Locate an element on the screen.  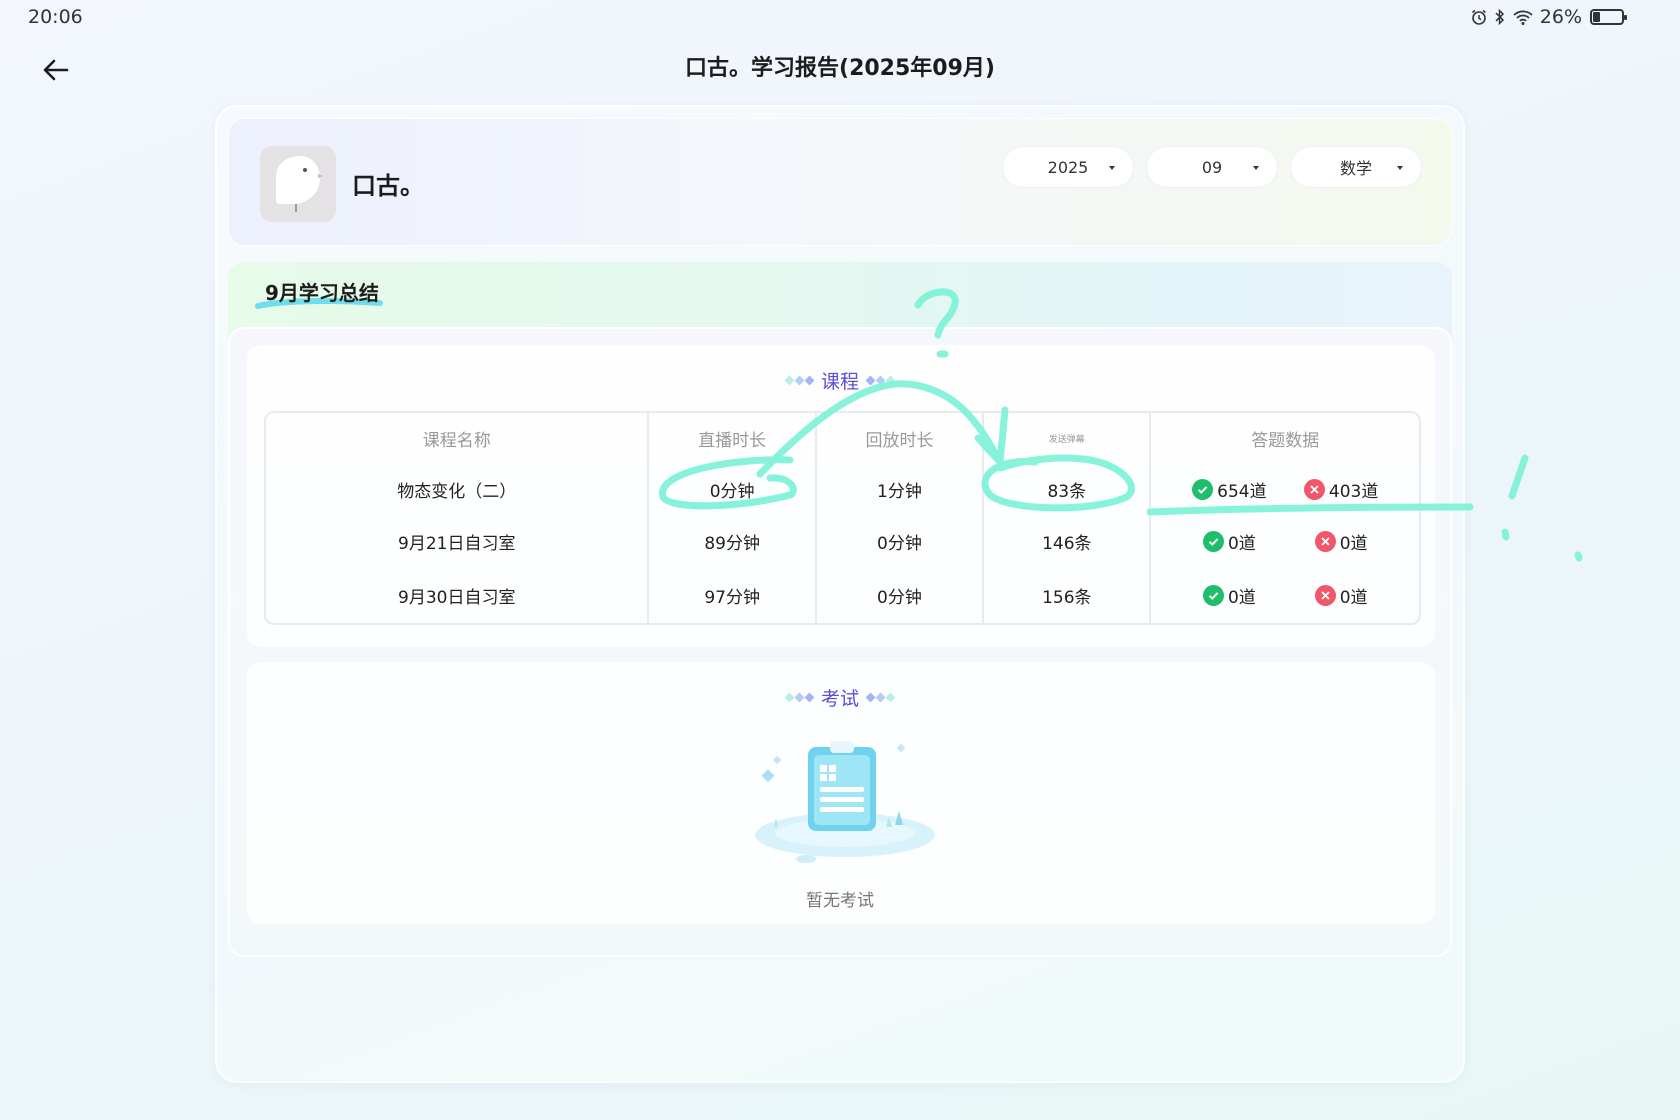
summary-title: 9月学习总结 is located at coordinates (322, 293).